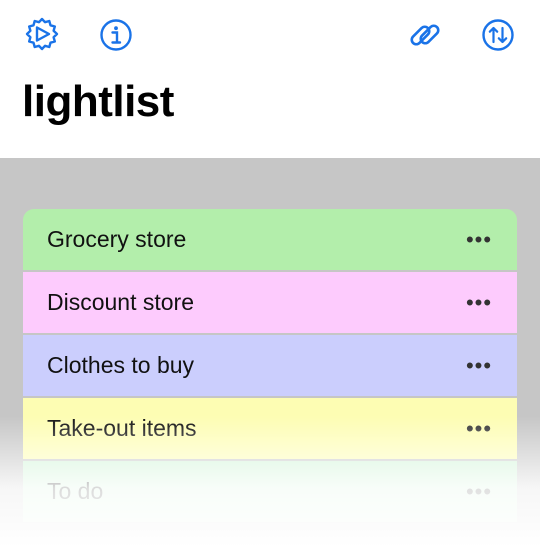 This screenshot has height=547, width=540. What do you see at coordinates (121, 365) in the screenshot?
I see `list-item-label: Clothes to buy` at bounding box center [121, 365].